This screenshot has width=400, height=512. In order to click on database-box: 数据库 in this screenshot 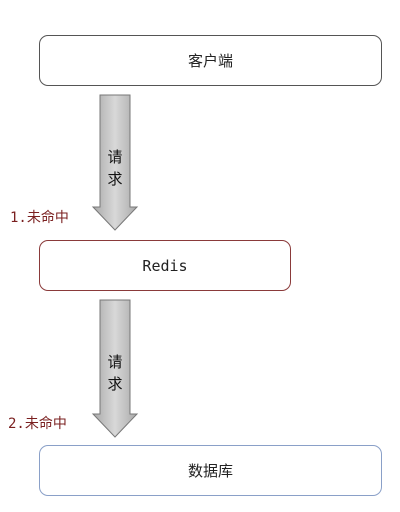, I will do `click(210, 470)`.